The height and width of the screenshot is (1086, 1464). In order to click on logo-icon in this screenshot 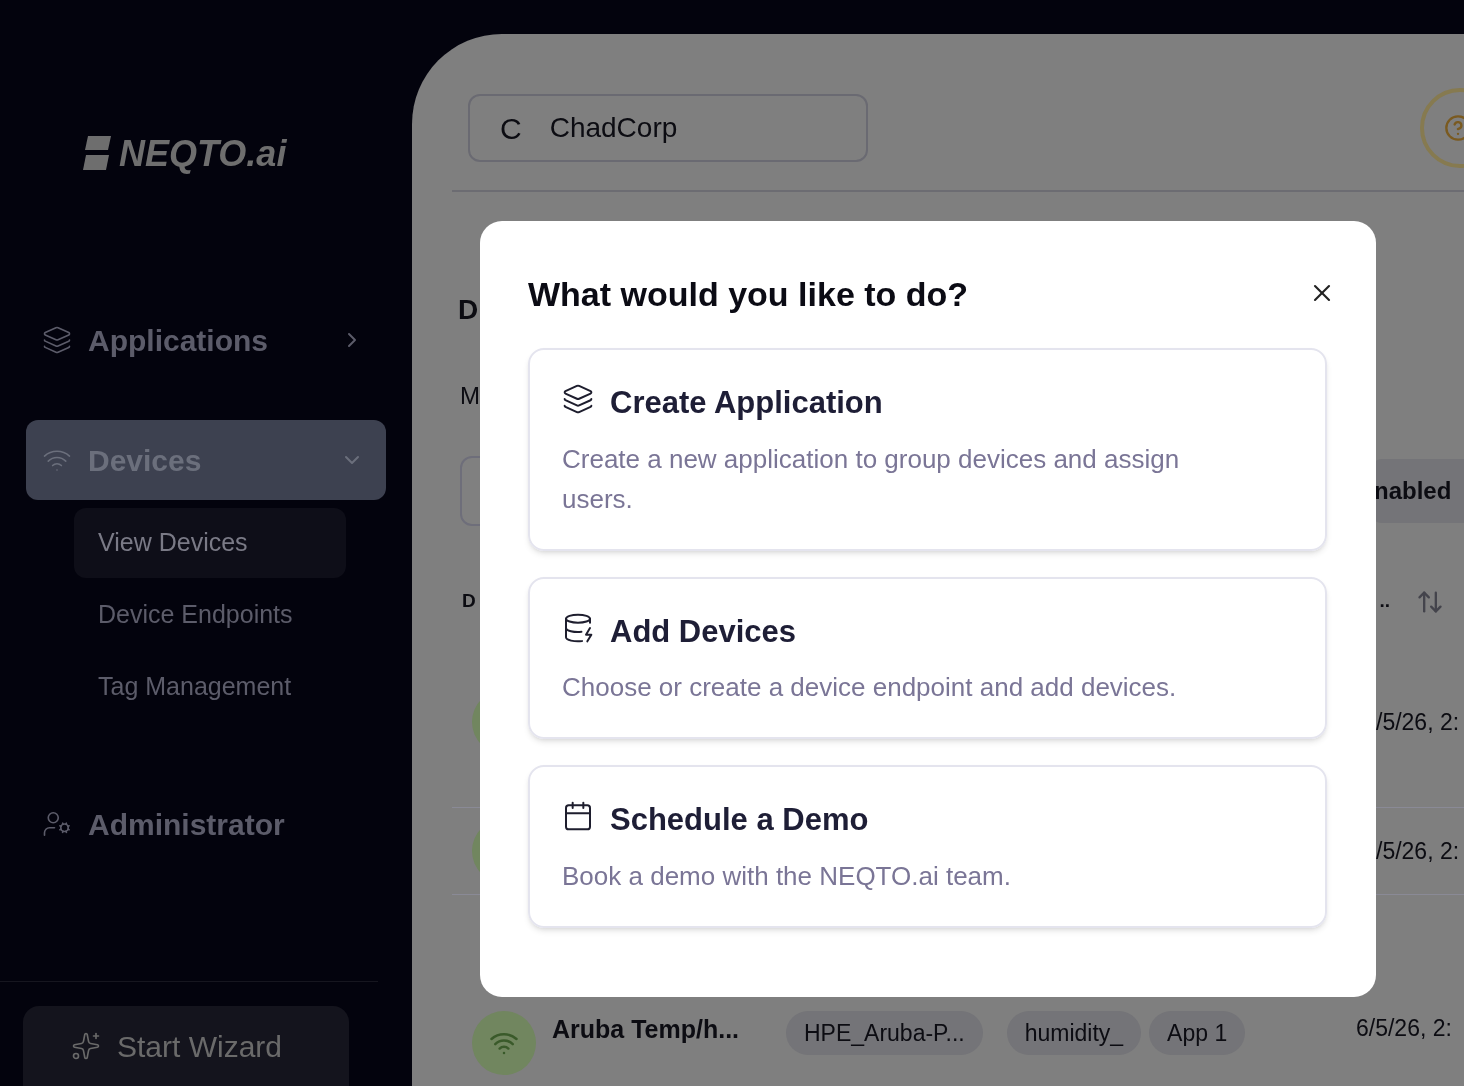, I will do `click(97, 153)`.